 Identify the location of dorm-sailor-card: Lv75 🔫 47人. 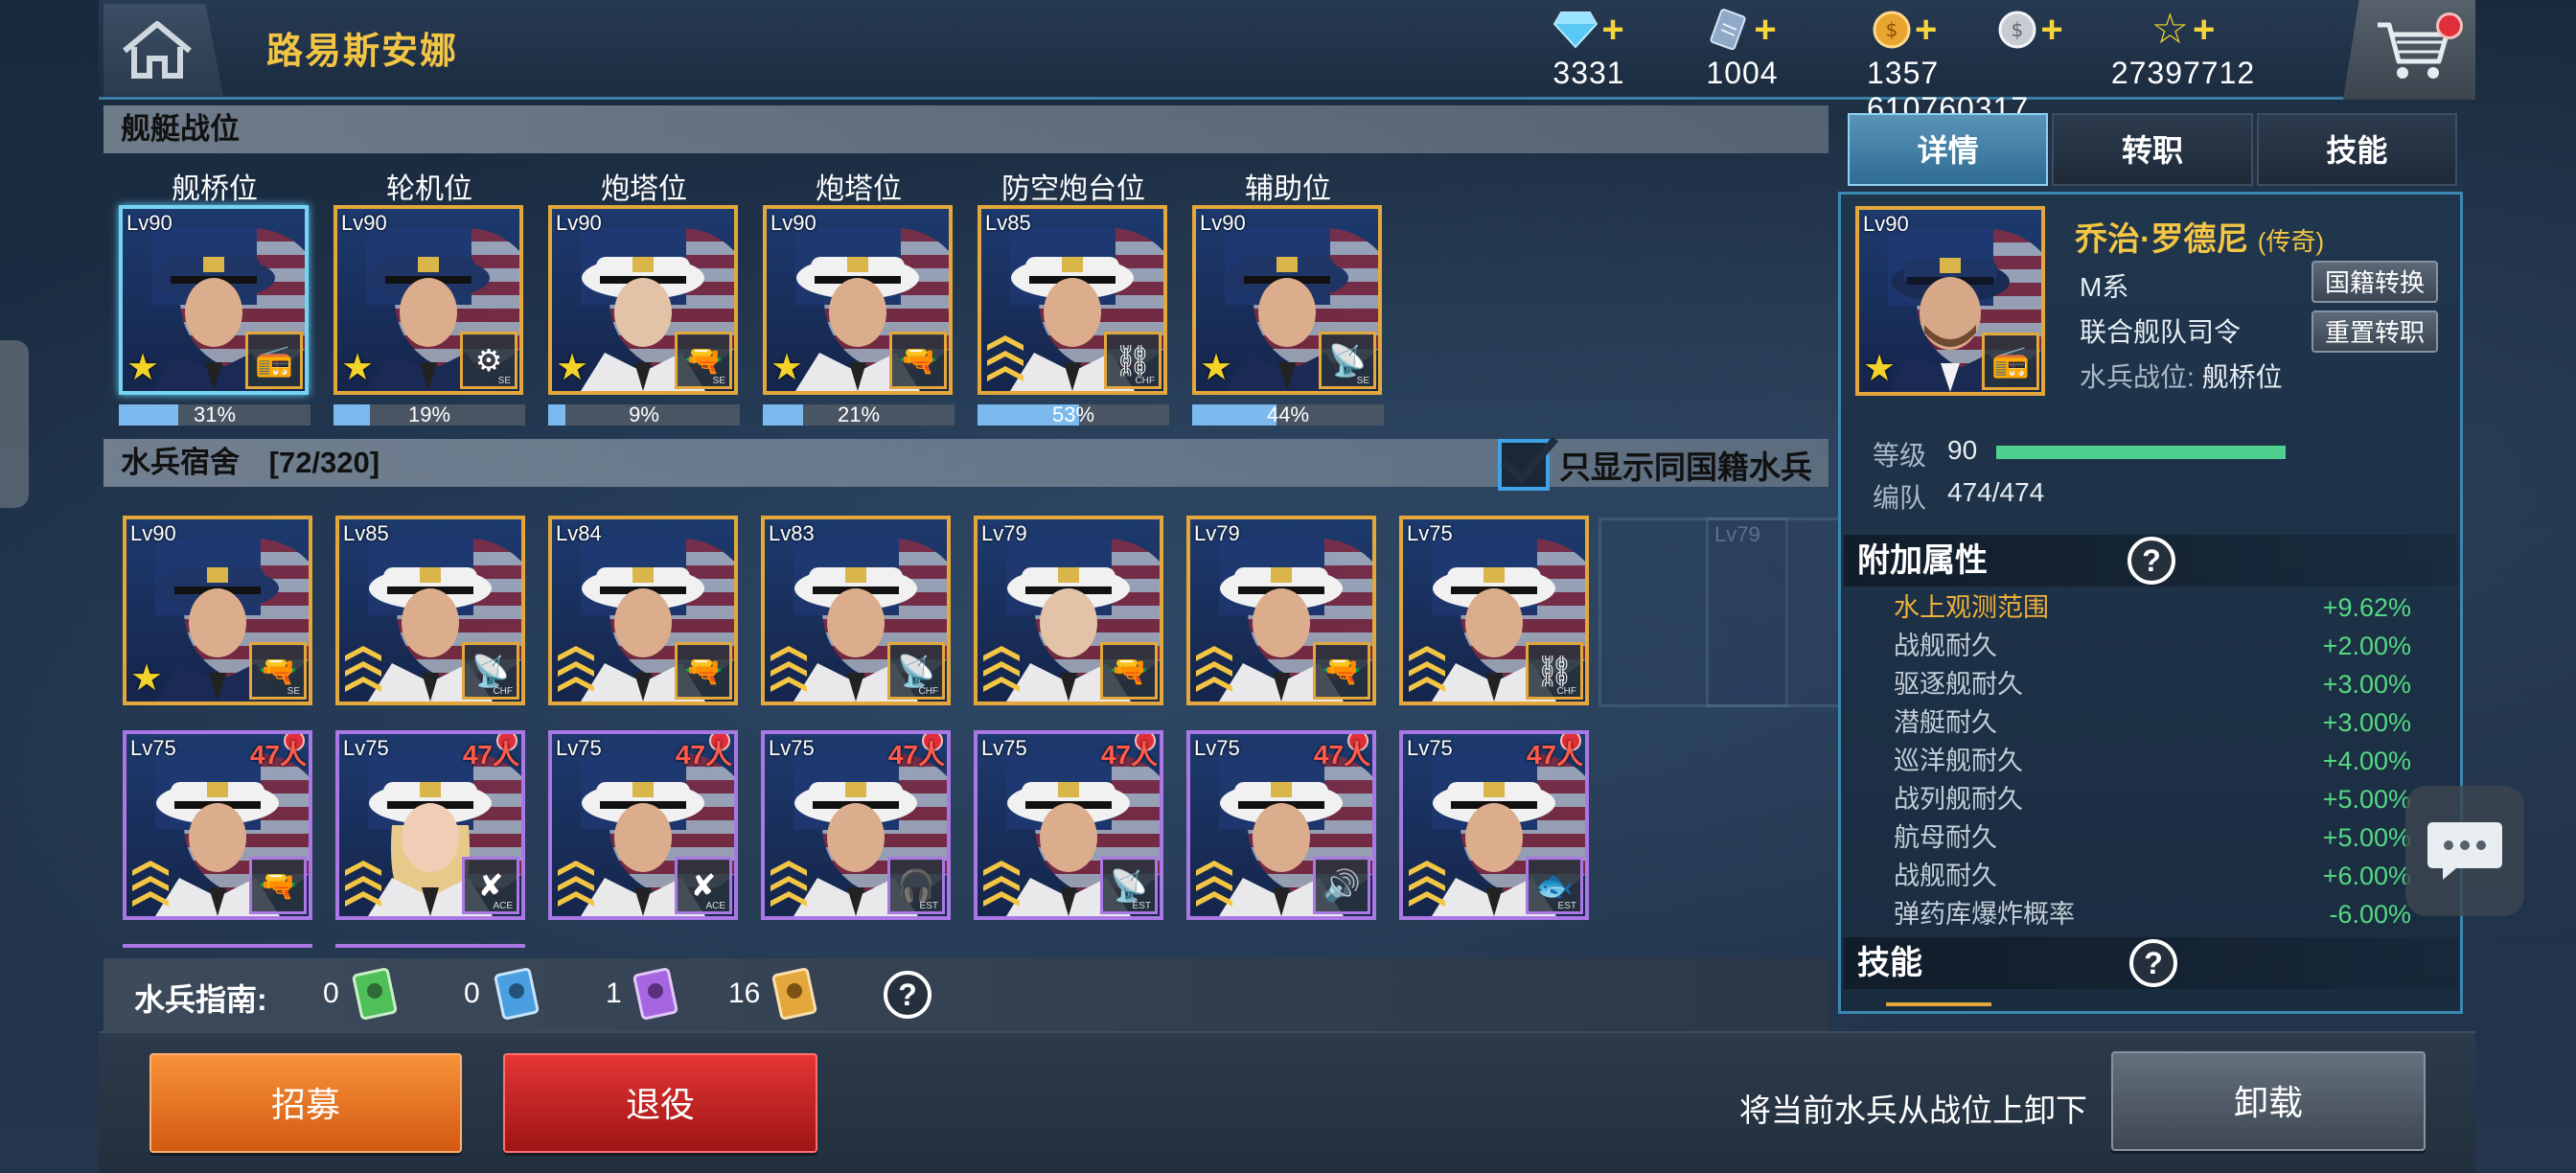
(217, 825).